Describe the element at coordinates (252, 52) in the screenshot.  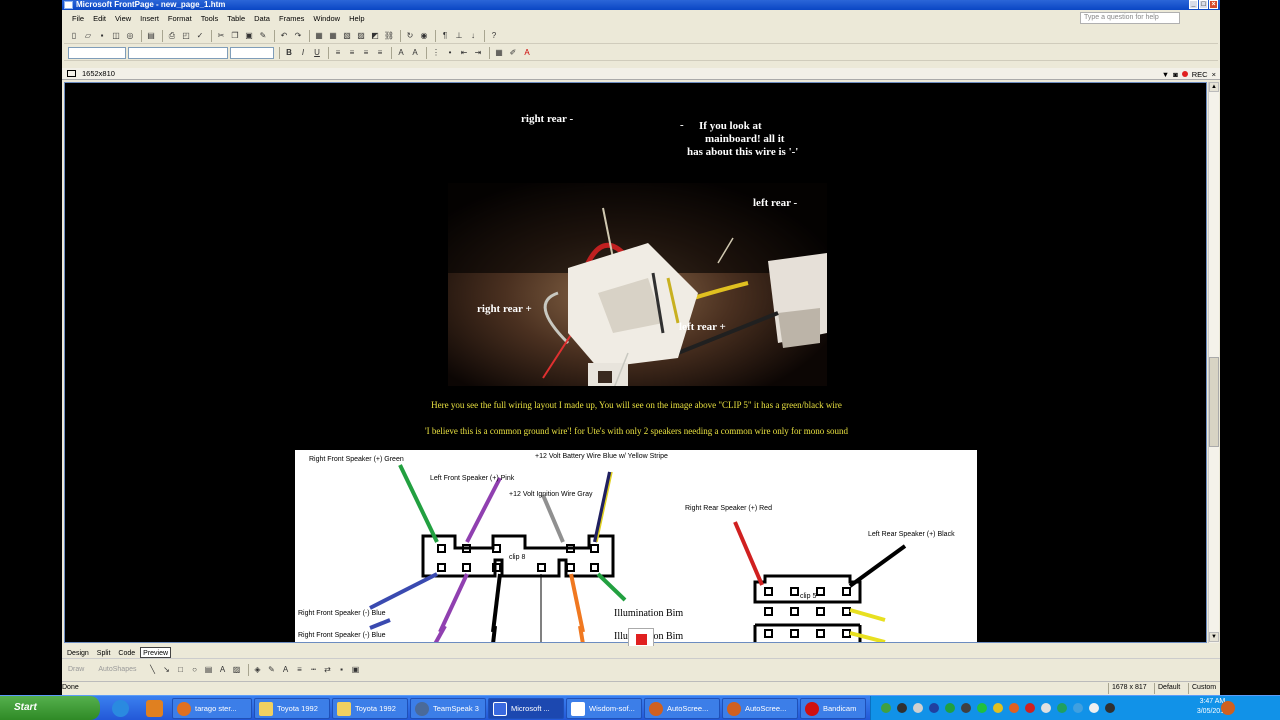
I see `font-size-select` at that location.